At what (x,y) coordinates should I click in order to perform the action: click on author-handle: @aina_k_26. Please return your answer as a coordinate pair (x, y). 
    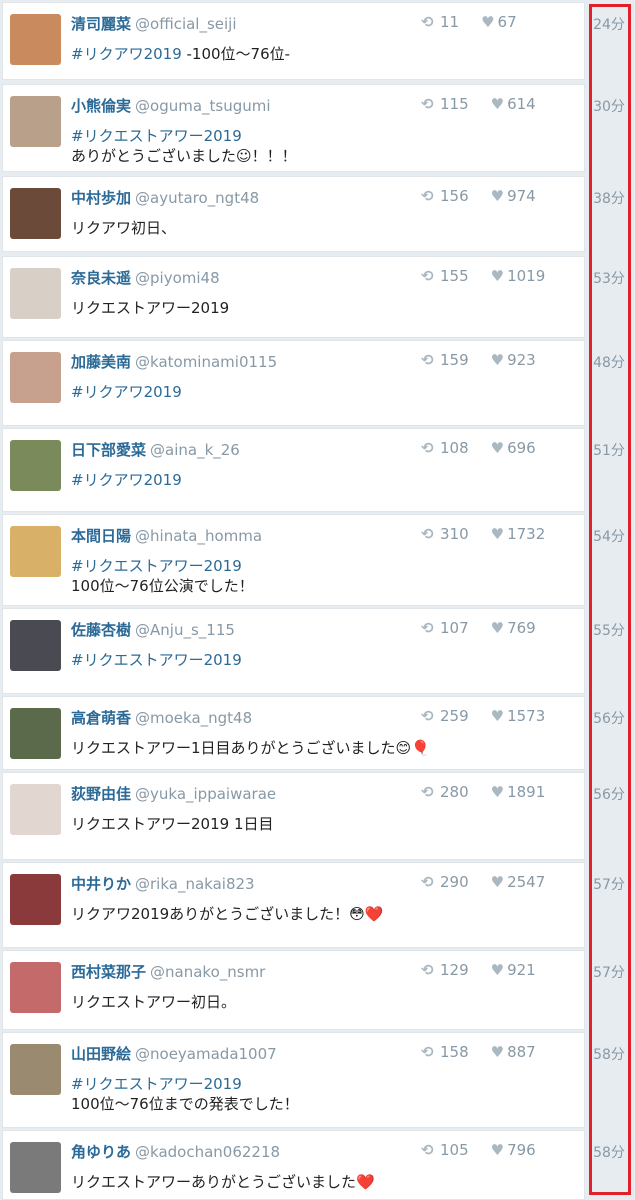
    Looking at the image, I should click on (195, 450).